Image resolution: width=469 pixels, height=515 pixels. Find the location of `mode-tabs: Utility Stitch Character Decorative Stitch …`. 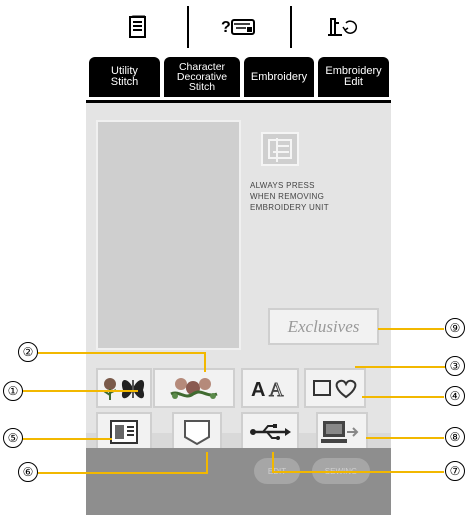

mode-tabs: Utility Stitch Character Decorative Stitch … is located at coordinates (238, 77).